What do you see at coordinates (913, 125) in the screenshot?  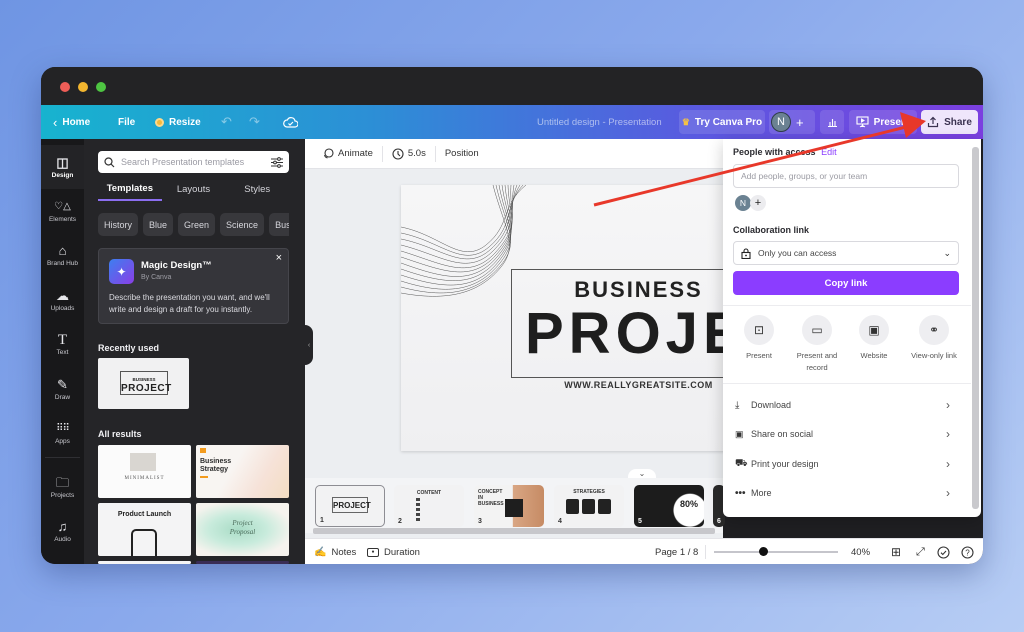 I see `arrow-head` at bounding box center [913, 125].